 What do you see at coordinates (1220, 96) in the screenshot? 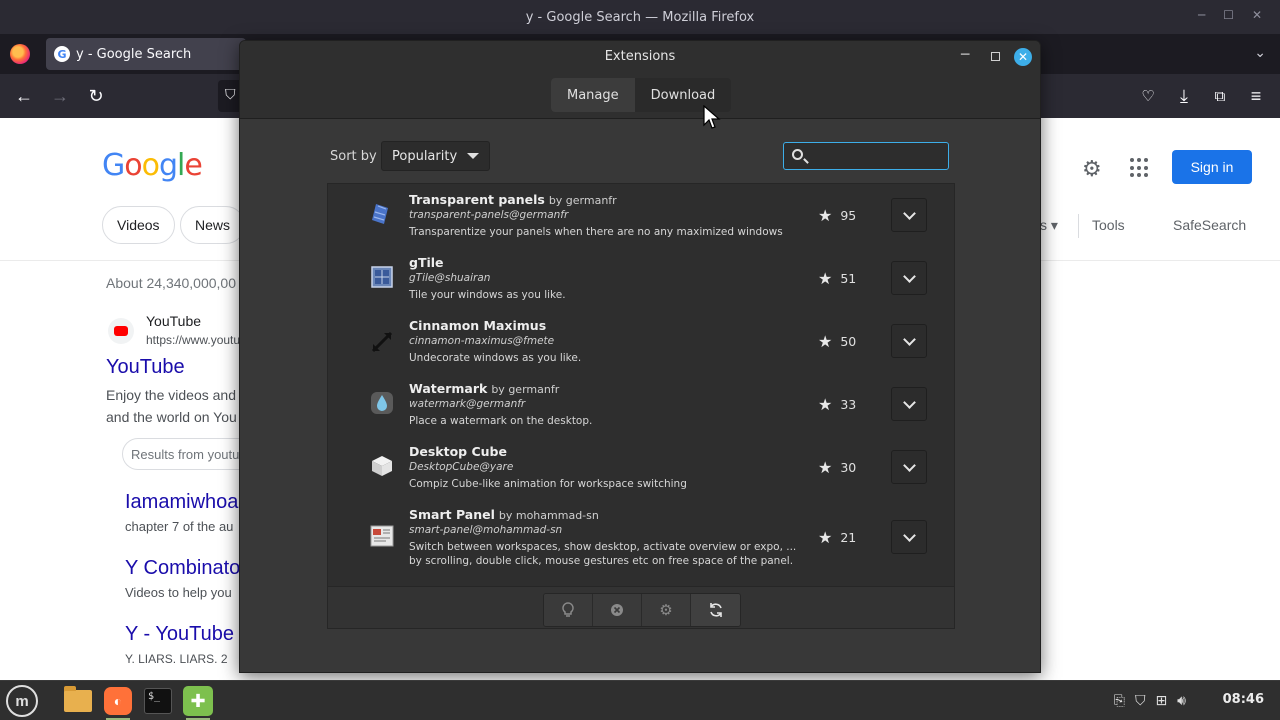
I see `extensions-icon: ⧉` at bounding box center [1220, 96].